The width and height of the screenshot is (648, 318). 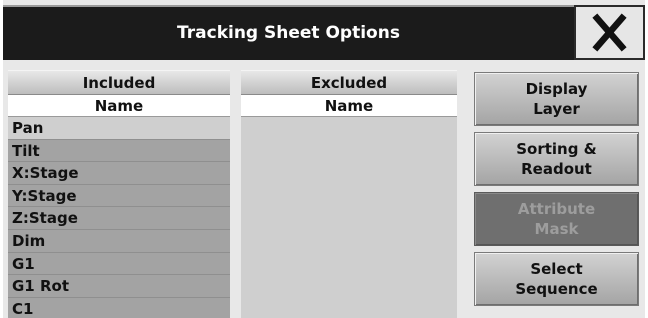 I want to click on list-item: Dim, so click(x=119, y=241).